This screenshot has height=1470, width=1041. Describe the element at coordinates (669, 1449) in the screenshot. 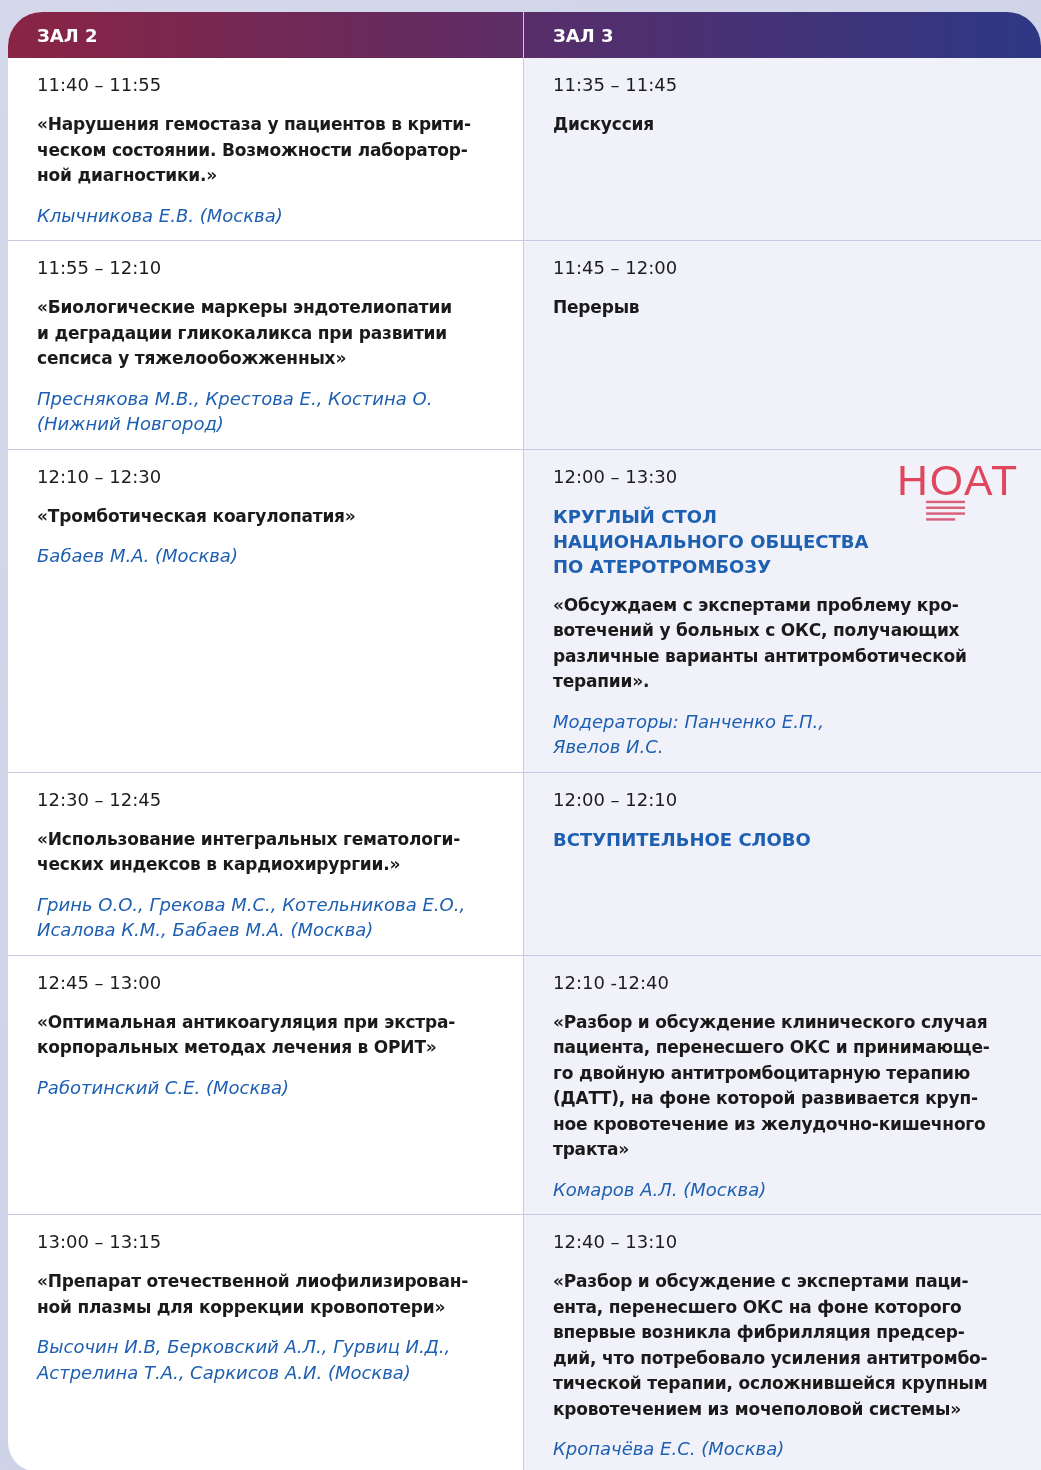

I see `speaker-names: Кропачёва Е.С. (Москва)` at that location.